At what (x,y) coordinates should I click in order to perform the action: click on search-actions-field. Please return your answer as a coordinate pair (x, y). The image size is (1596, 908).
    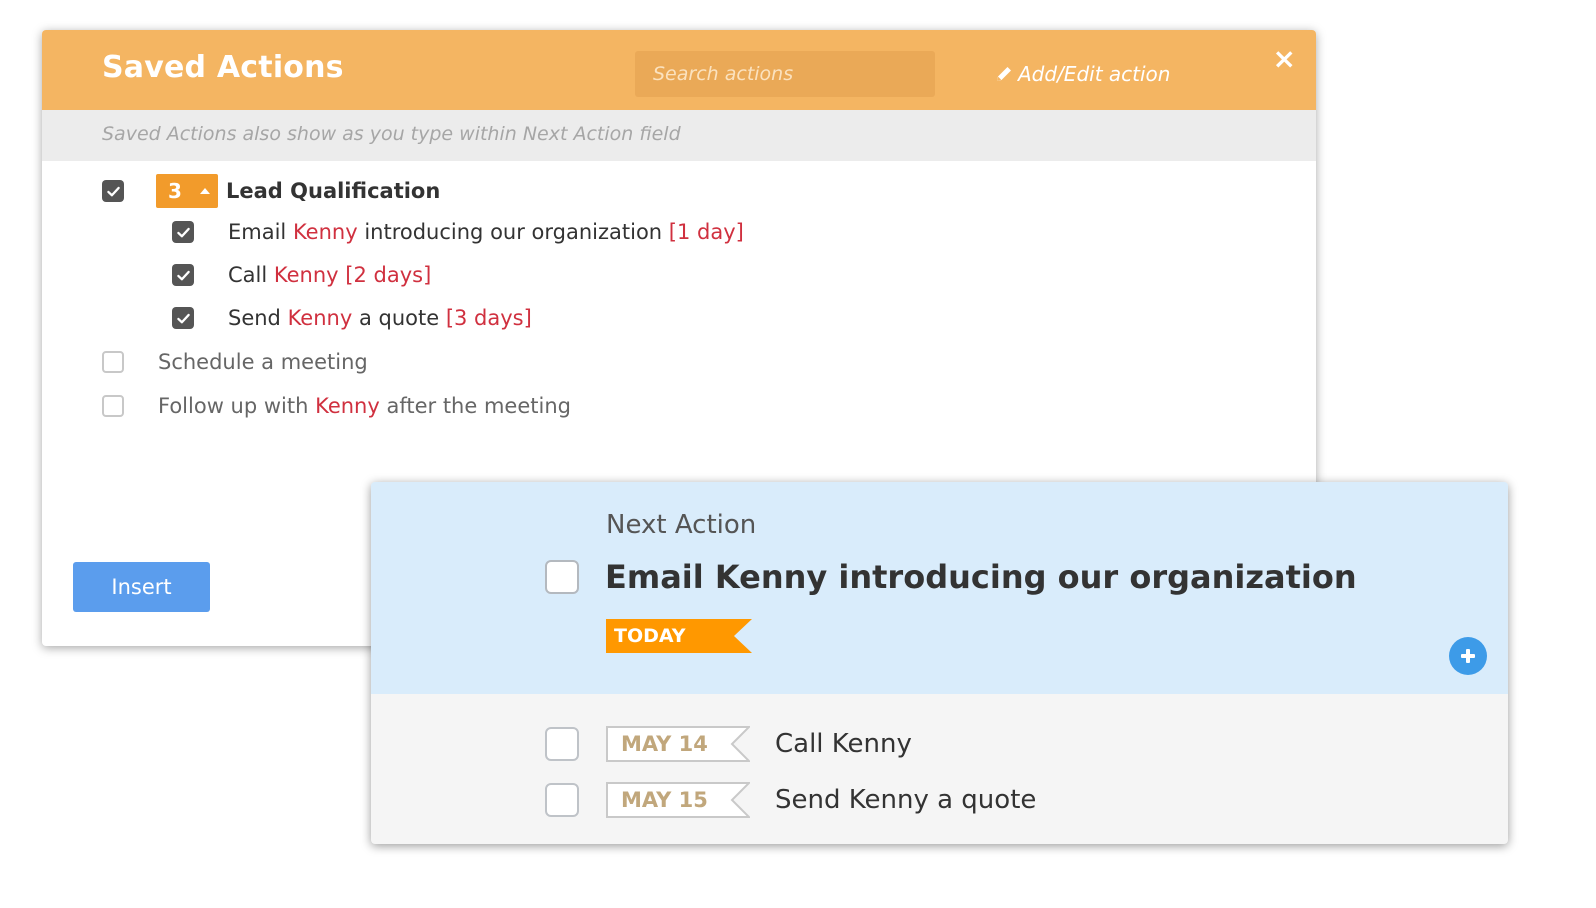
    Looking at the image, I should click on (785, 74).